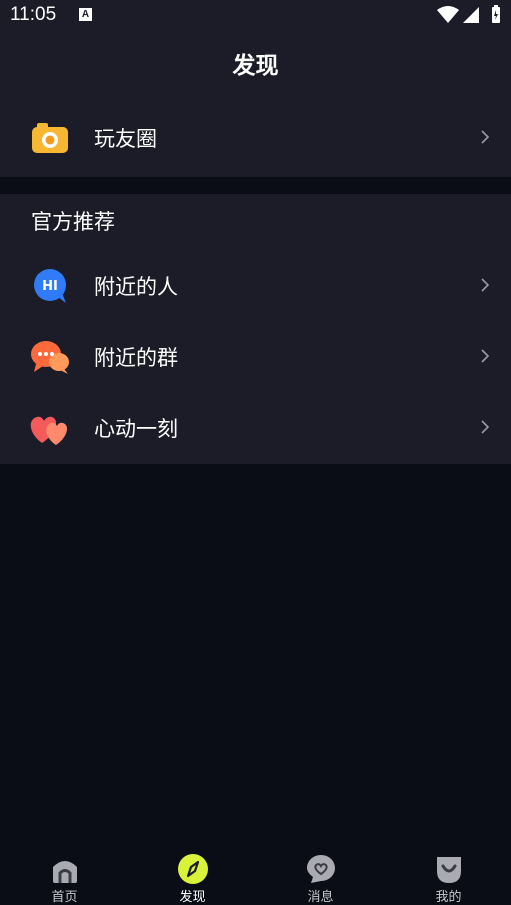 The image size is (511, 905). What do you see at coordinates (192, 897) in the screenshot?
I see `tab-discover-label: 发现` at bounding box center [192, 897].